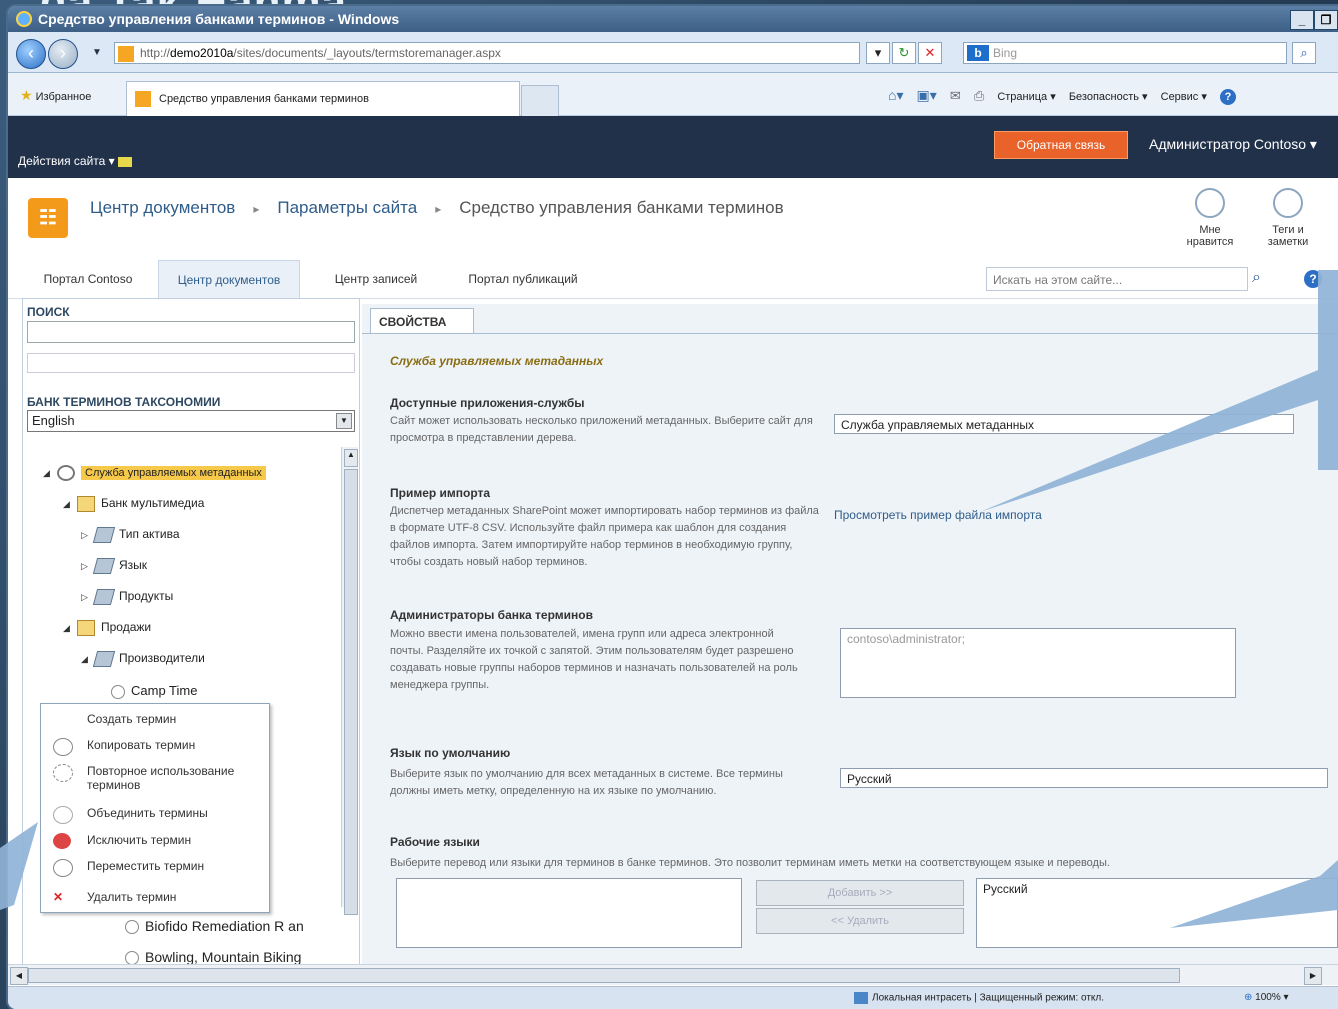  I want to click on callout-arrow-left, so click(19, 866).